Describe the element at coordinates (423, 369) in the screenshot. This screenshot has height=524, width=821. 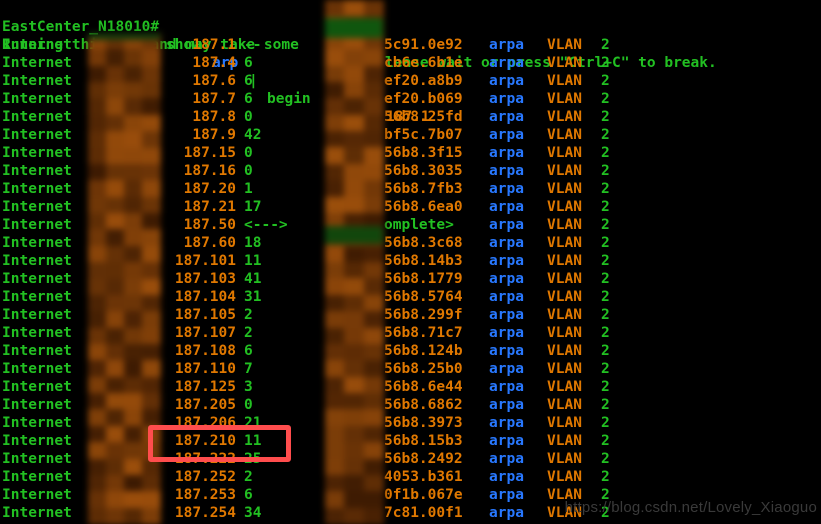
I see `cell-mac-address: 56b8.25b0` at that location.